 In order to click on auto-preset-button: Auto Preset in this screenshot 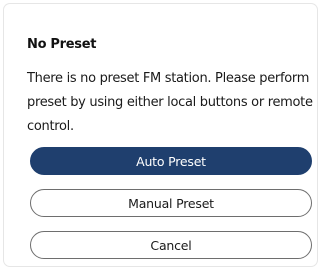, I will do `click(171, 161)`.